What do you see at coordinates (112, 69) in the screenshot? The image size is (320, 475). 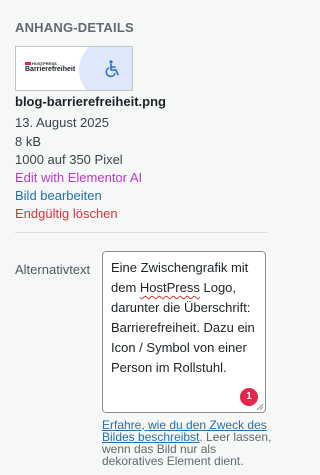 I see `wheelchair-icon` at bounding box center [112, 69].